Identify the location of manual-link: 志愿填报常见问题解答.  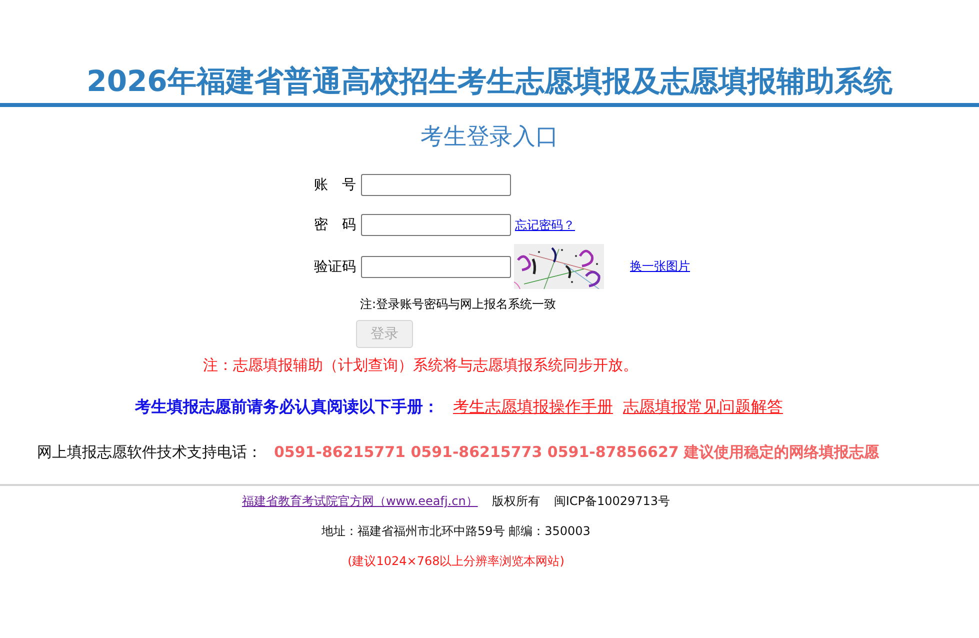
(703, 407).